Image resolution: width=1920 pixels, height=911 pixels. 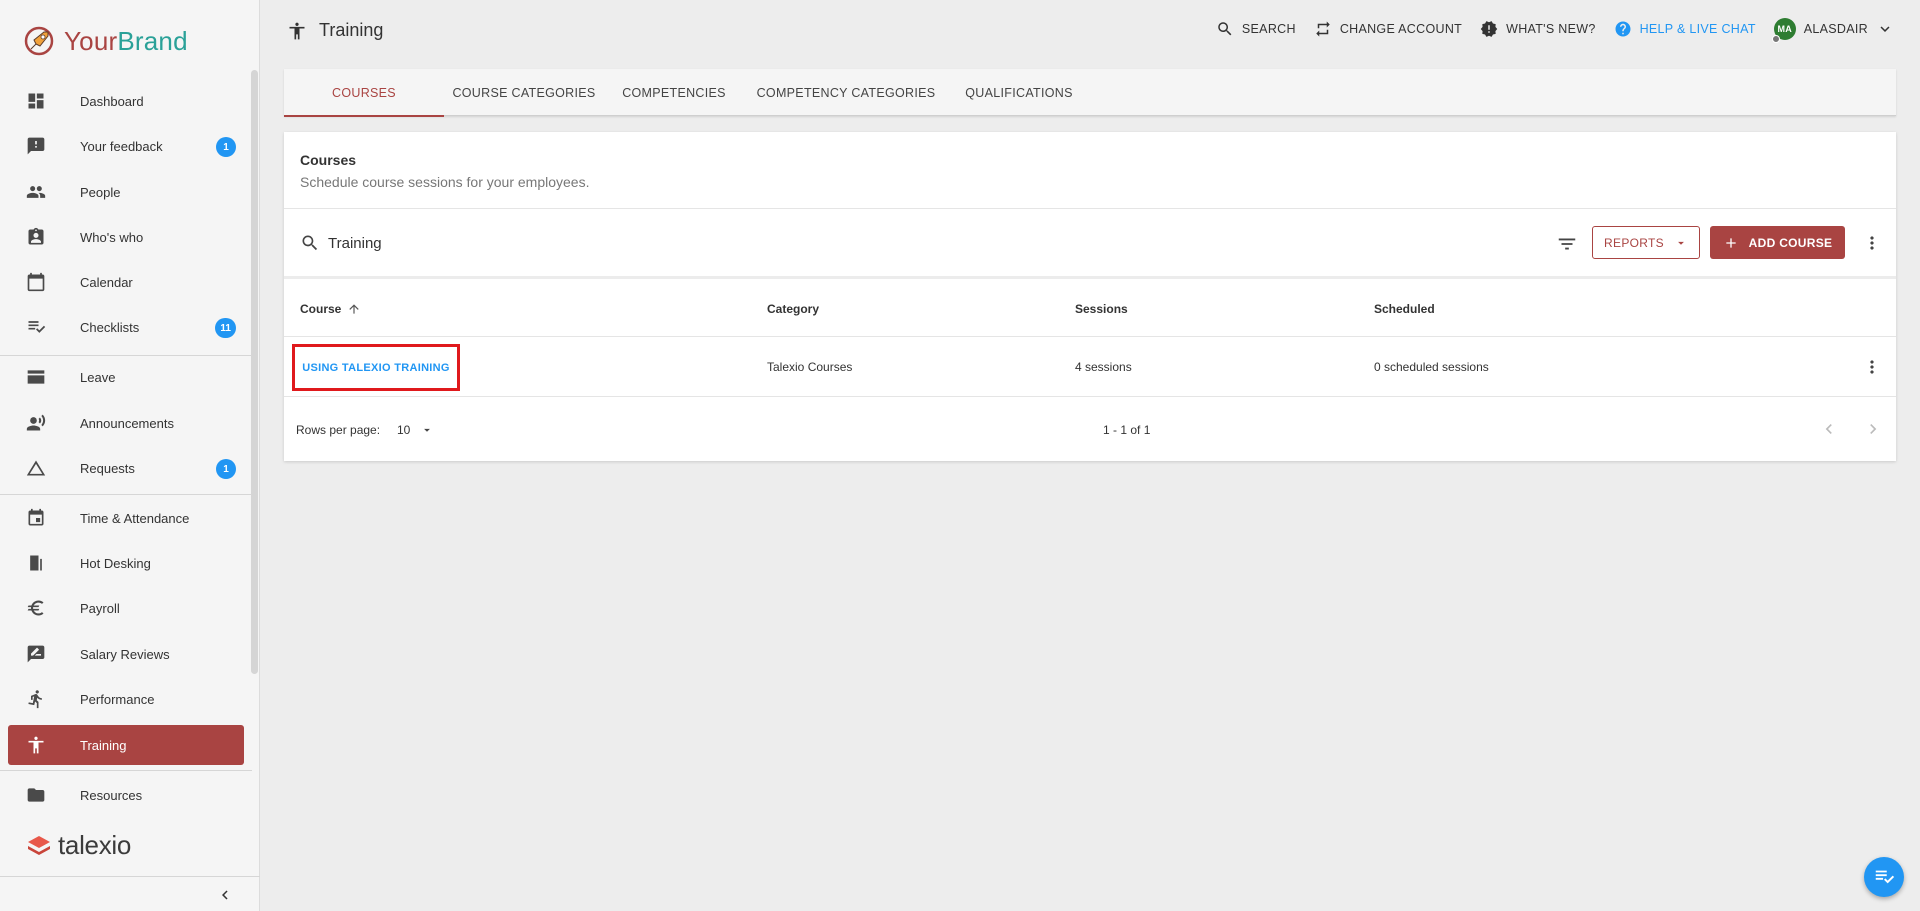 I want to click on column-header-sessions: Sessions, so click(x=1101, y=309).